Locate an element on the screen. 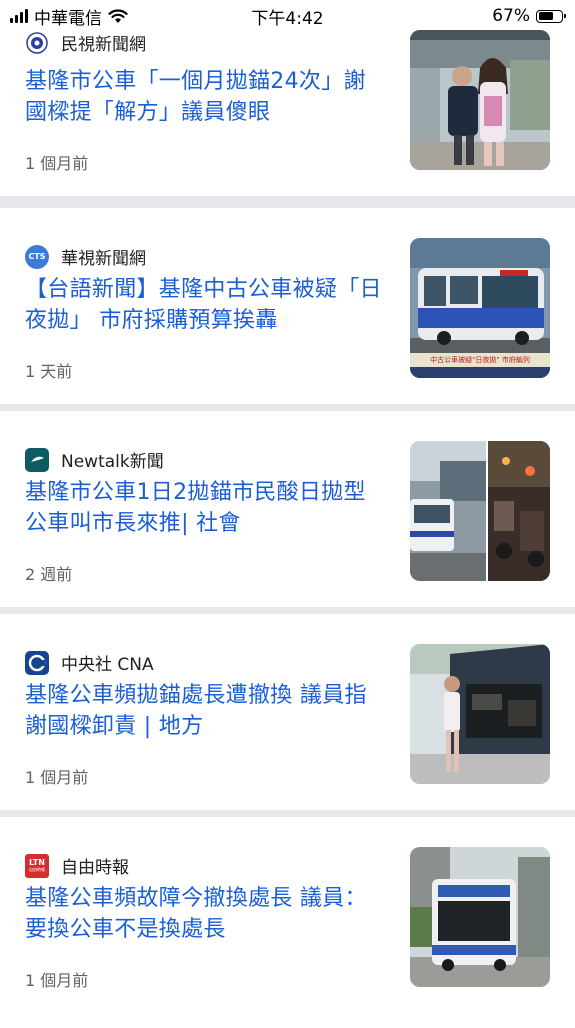  battery-percent: 67% is located at coordinates (511, 16).